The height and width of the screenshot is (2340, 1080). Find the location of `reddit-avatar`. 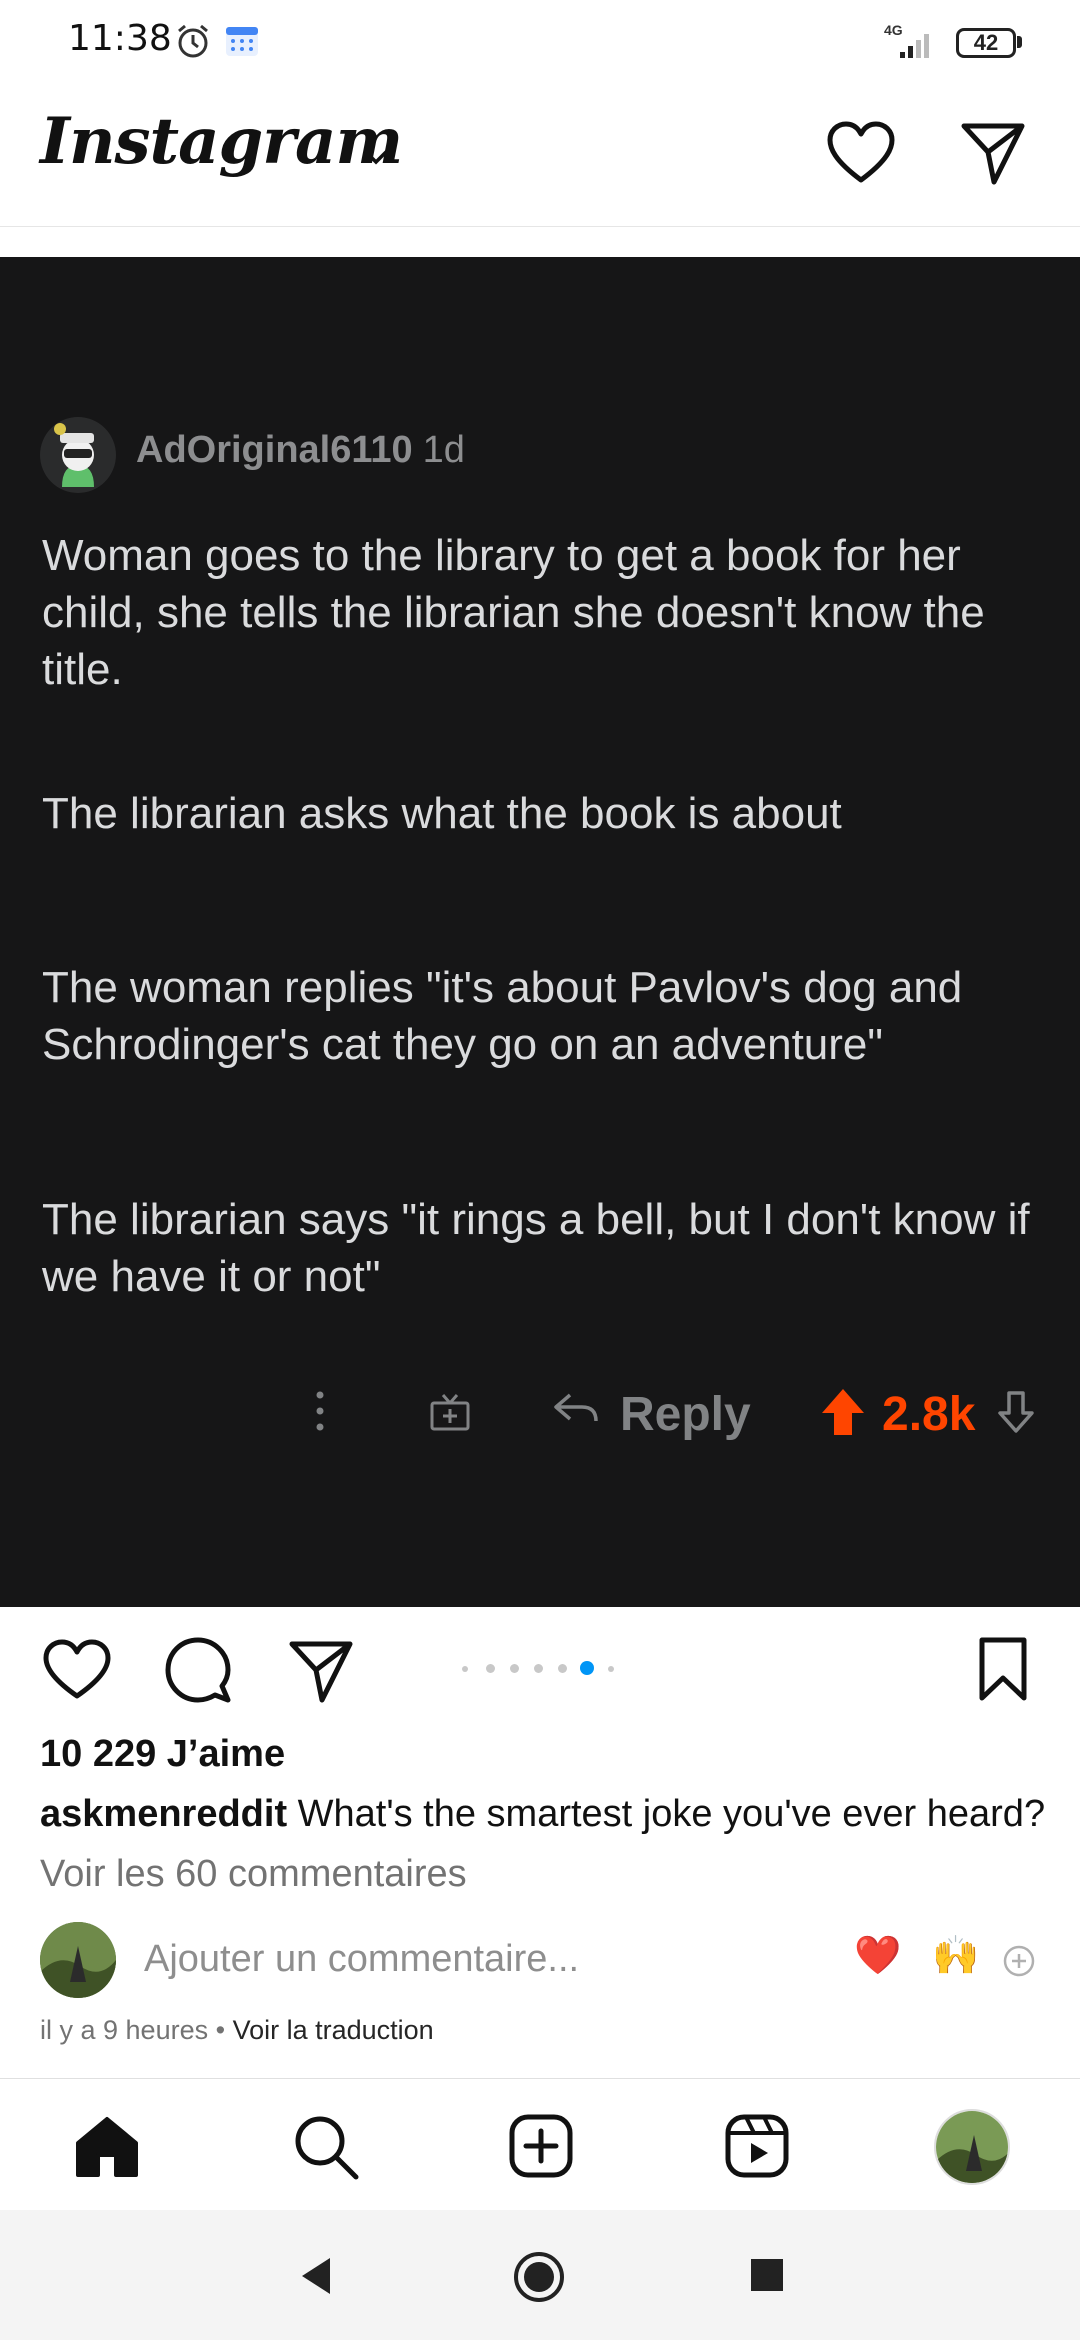

reddit-avatar is located at coordinates (78, 455).